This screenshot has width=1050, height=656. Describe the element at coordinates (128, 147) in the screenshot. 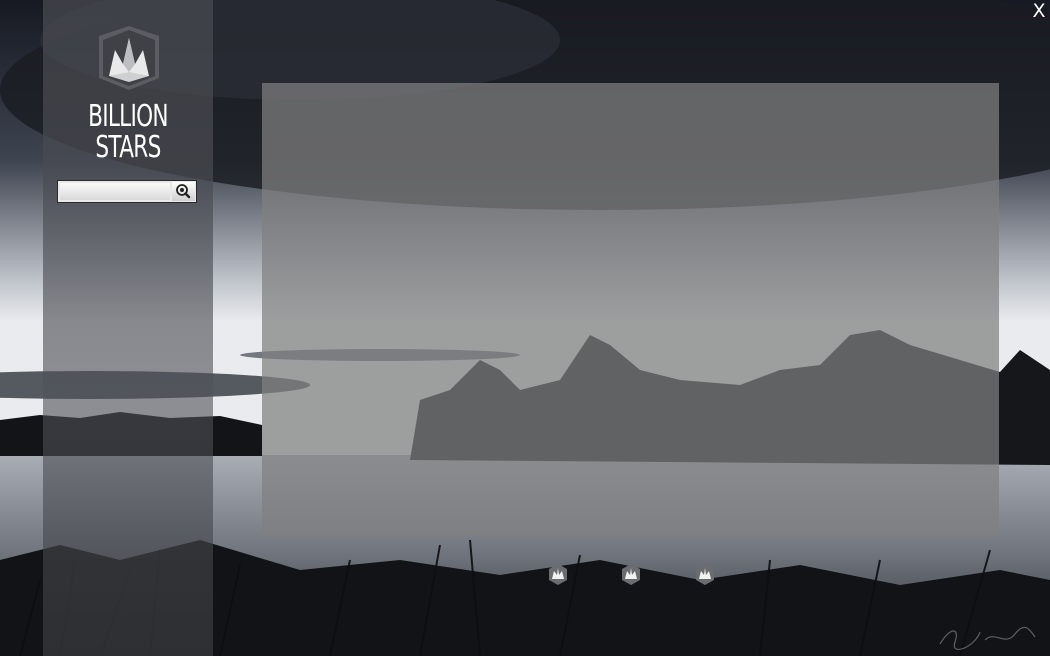

I see `brand-name-line2: STARS` at that location.